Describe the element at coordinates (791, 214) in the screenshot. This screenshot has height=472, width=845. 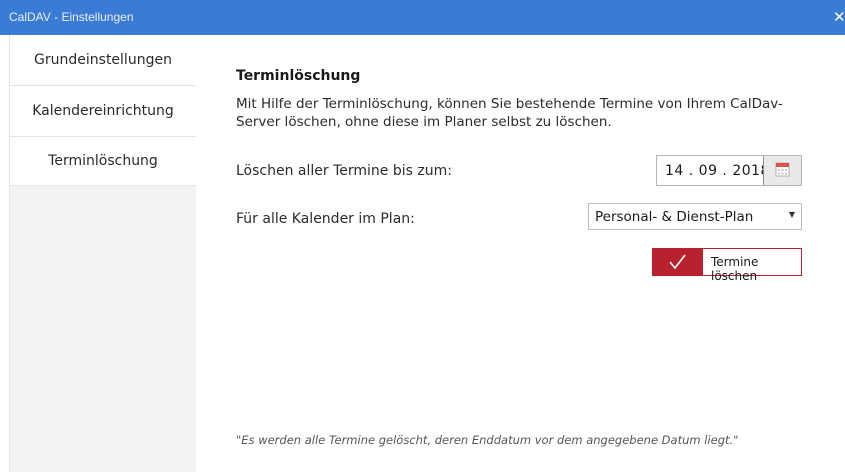
I see `chevron-down-icon: ▼` at that location.